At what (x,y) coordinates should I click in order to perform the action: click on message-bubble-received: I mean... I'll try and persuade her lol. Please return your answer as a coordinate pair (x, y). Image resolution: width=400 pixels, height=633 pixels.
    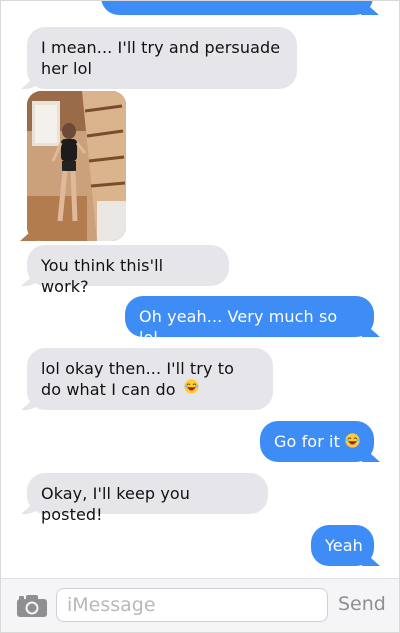
    Looking at the image, I should click on (159, 58).